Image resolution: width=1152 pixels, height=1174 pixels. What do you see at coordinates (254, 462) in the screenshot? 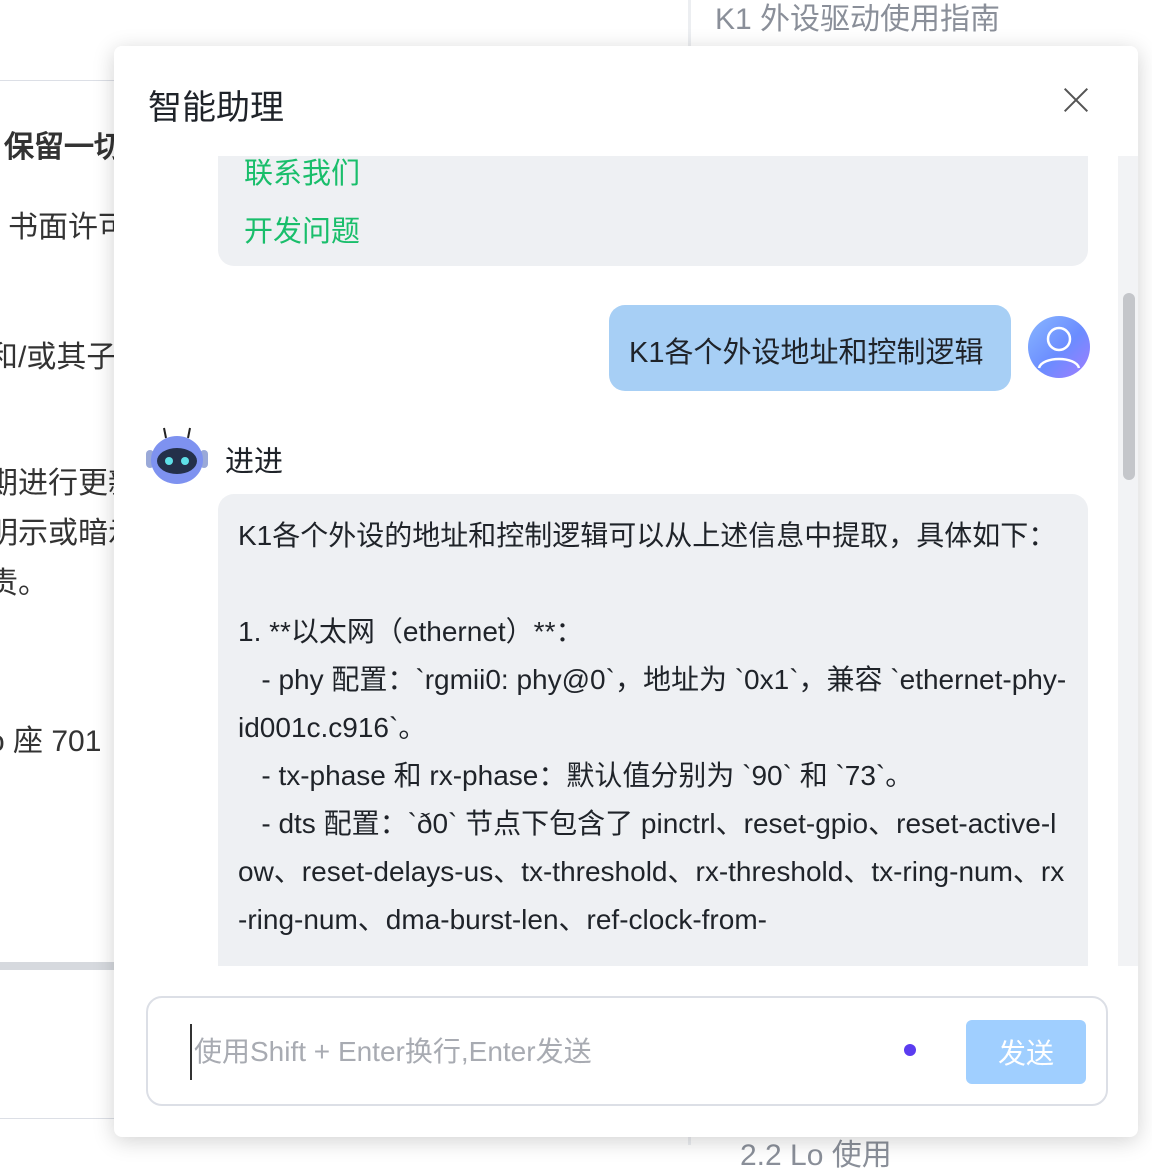
I see `assistant-name: 进进` at bounding box center [254, 462].